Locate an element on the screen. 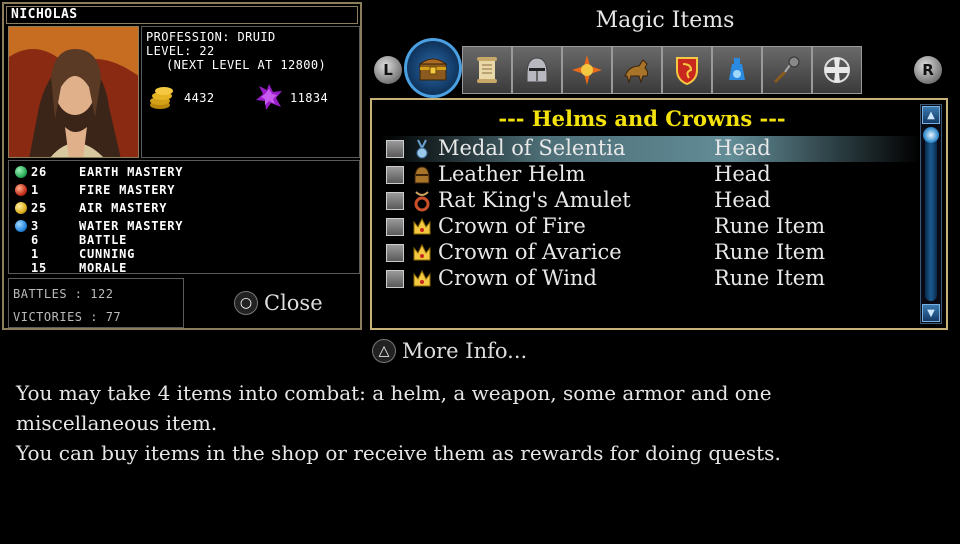 The height and width of the screenshot is (544, 960). tab-cross is located at coordinates (837, 70).